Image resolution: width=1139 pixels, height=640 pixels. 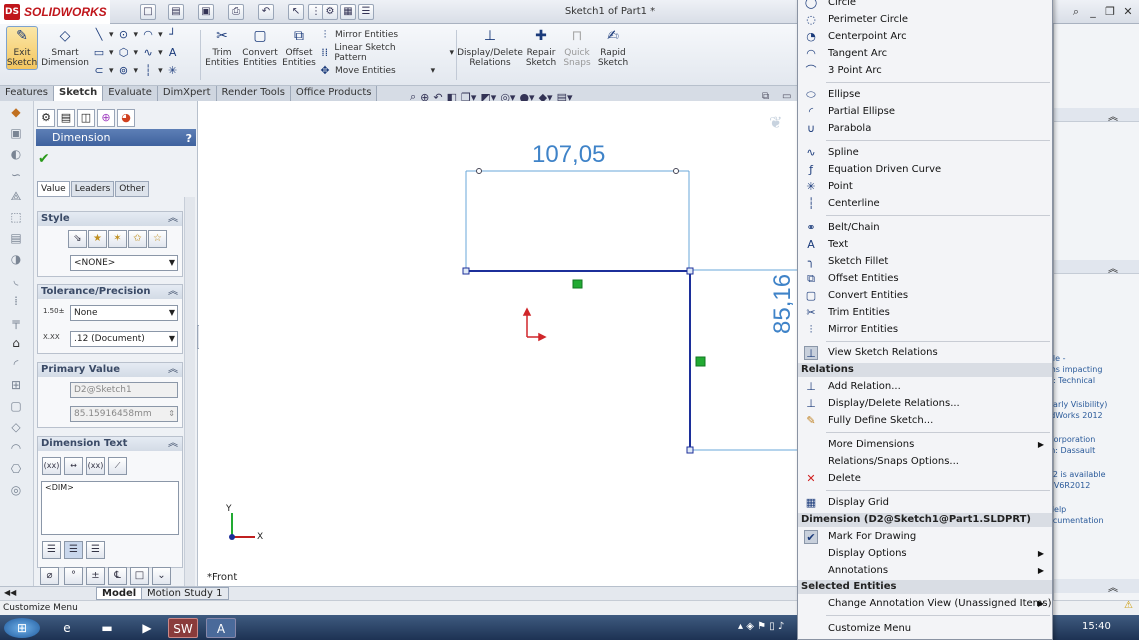 What do you see at coordinates (348, 12) in the screenshot?
I see `file-properties-icon: ▦` at bounding box center [348, 12].